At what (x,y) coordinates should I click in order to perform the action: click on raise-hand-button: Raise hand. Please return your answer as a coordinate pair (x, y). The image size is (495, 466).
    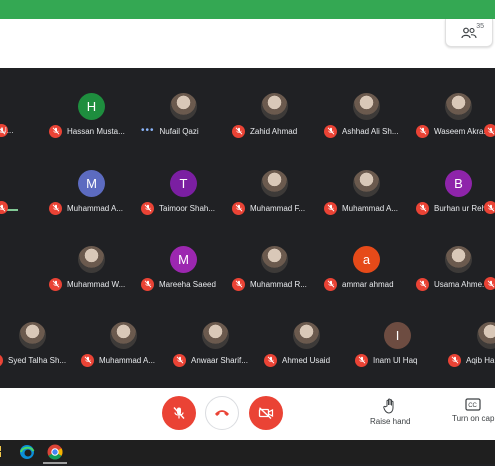
    Looking at the image, I should click on (390, 412).